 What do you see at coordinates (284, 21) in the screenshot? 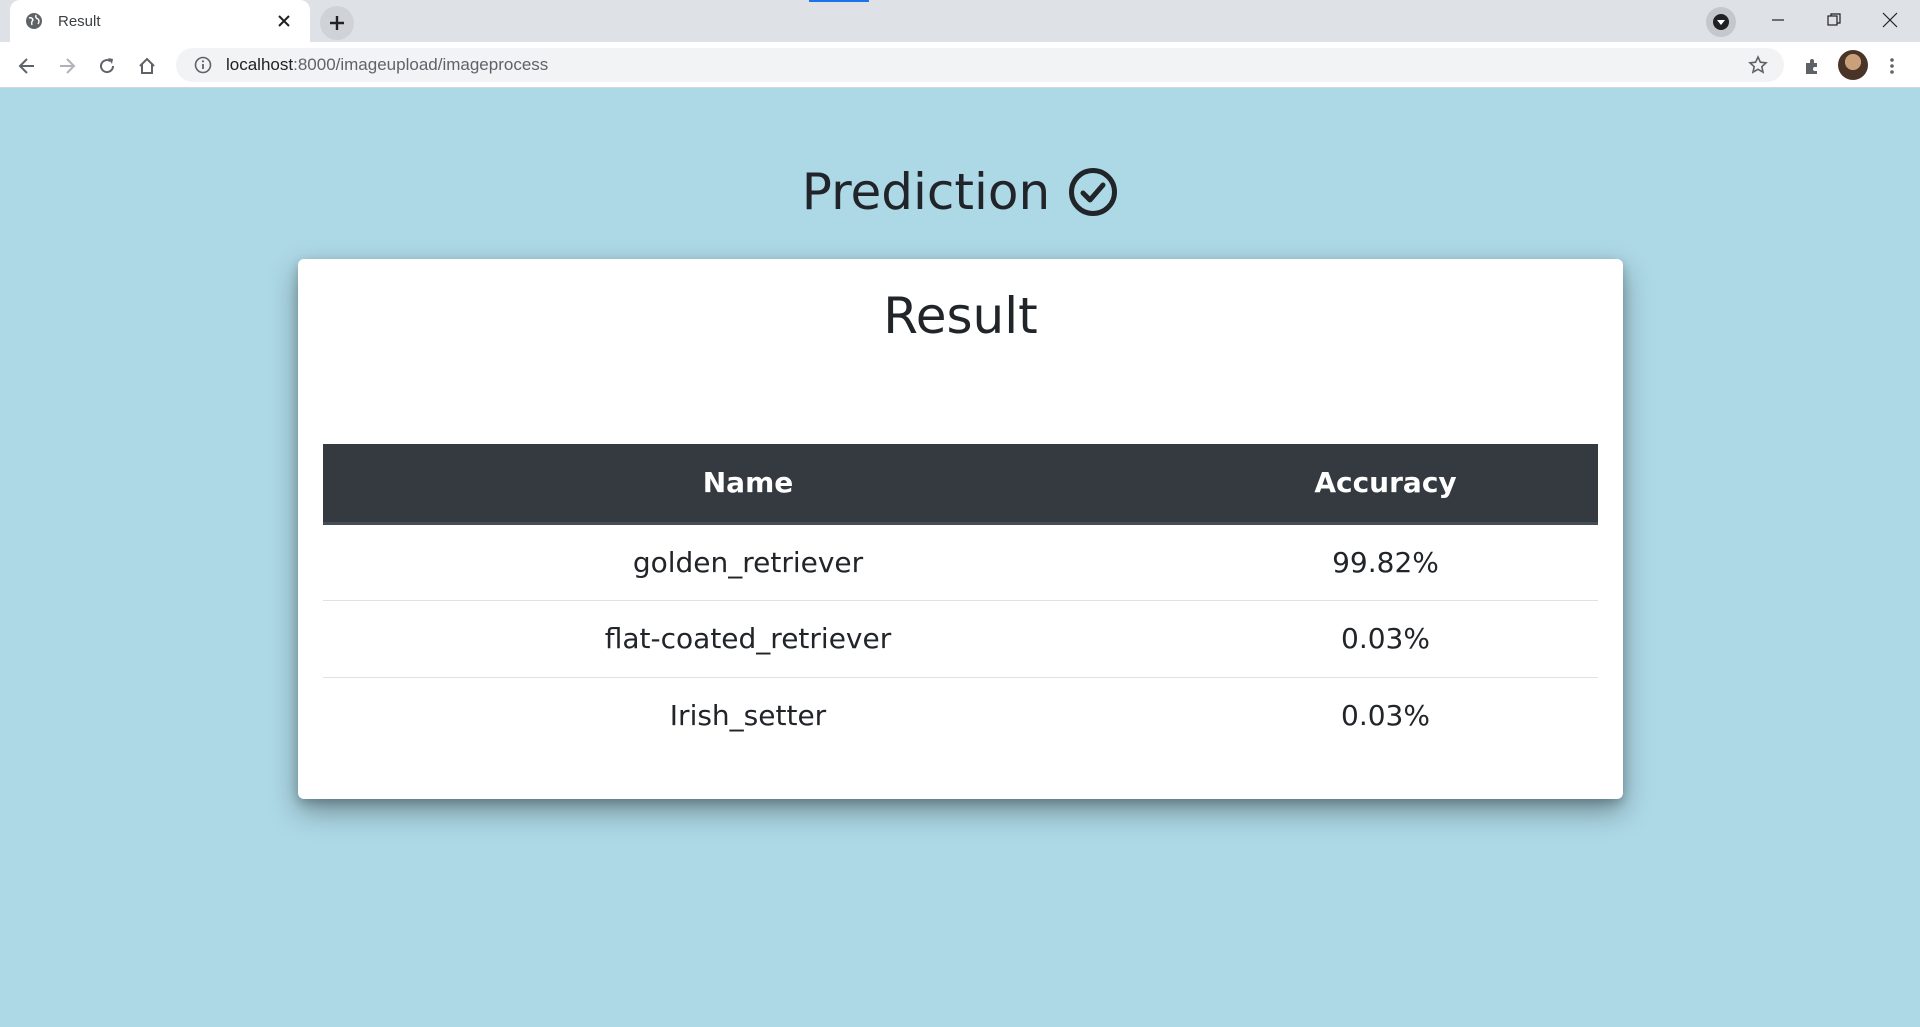
I see `close-tab-icon` at bounding box center [284, 21].